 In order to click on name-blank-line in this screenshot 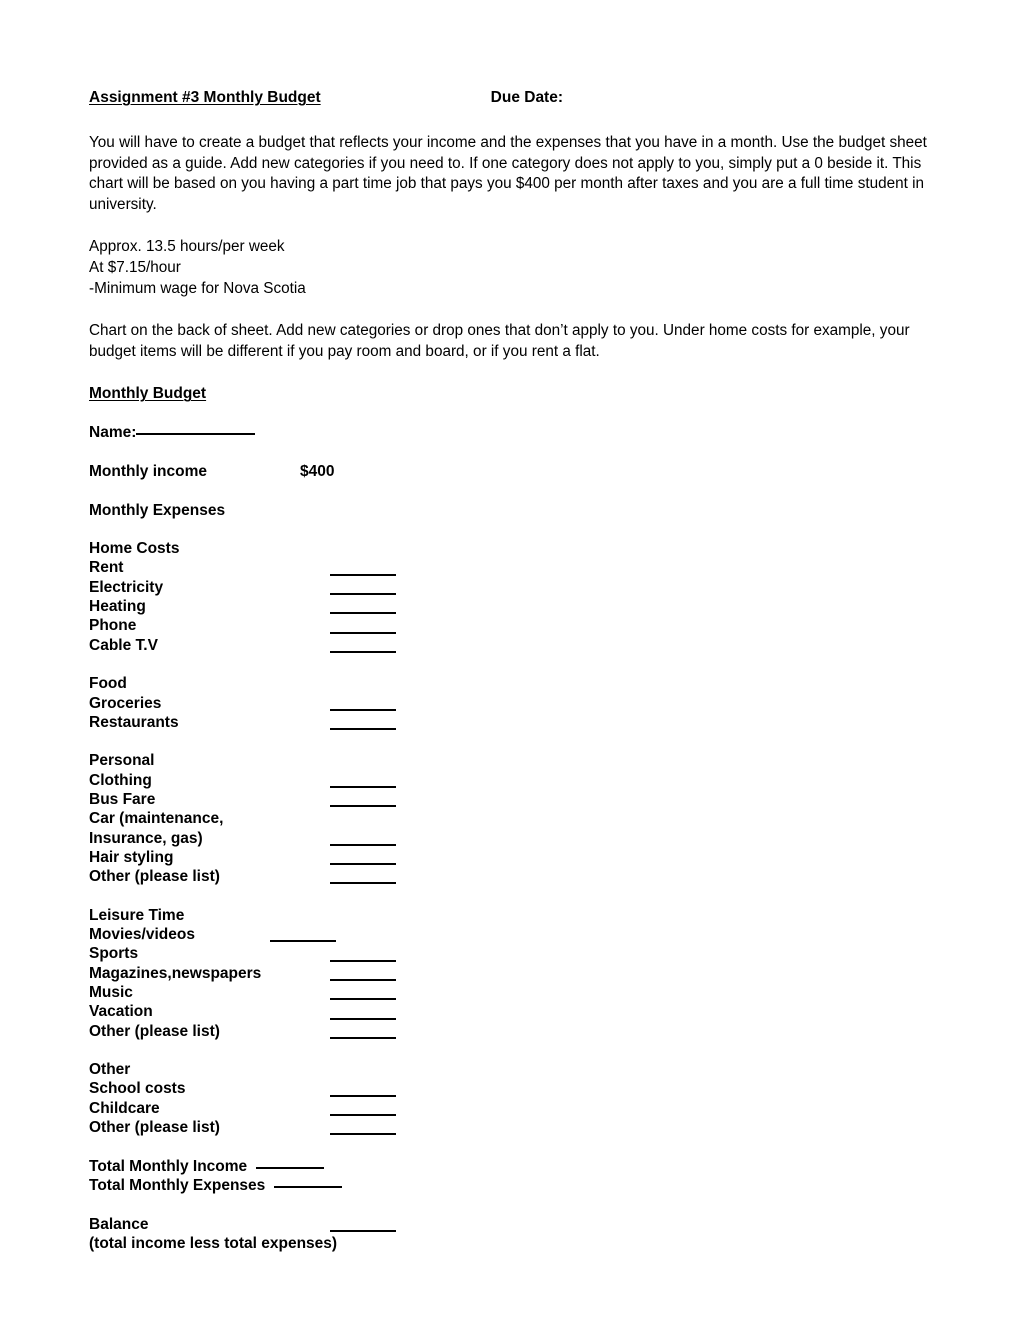, I will do `click(196, 434)`.